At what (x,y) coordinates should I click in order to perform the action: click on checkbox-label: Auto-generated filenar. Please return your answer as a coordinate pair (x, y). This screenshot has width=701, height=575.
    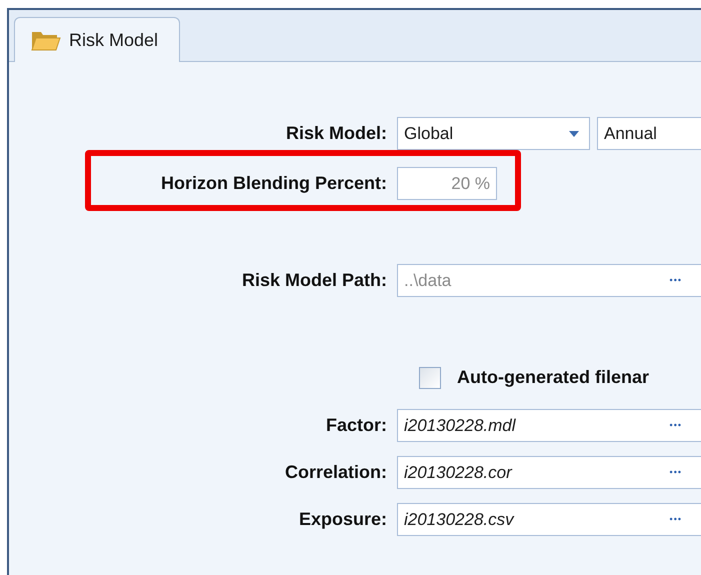
    Looking at the image, I should click on (553, 377).